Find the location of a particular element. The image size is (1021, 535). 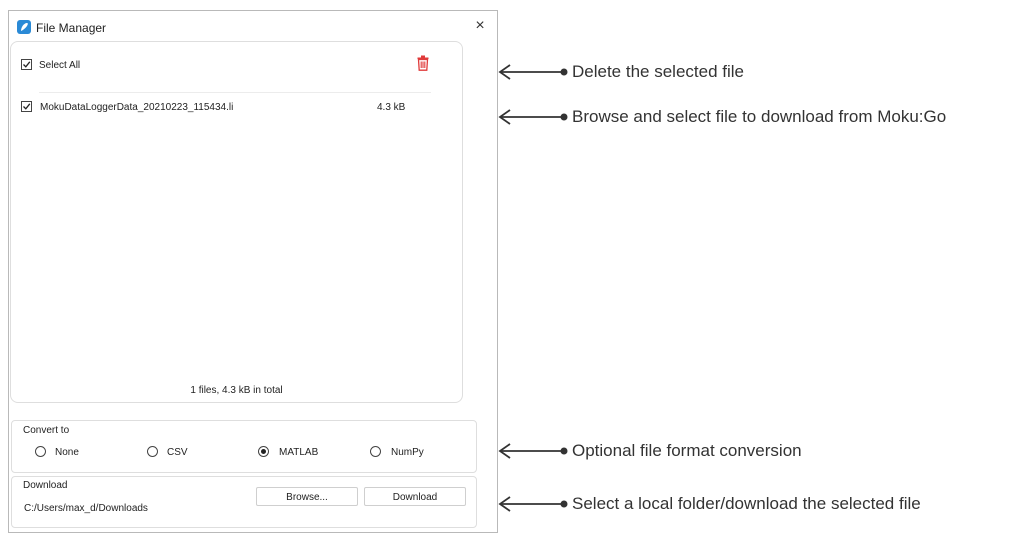

radio-none is located at coordinates (40, 451).